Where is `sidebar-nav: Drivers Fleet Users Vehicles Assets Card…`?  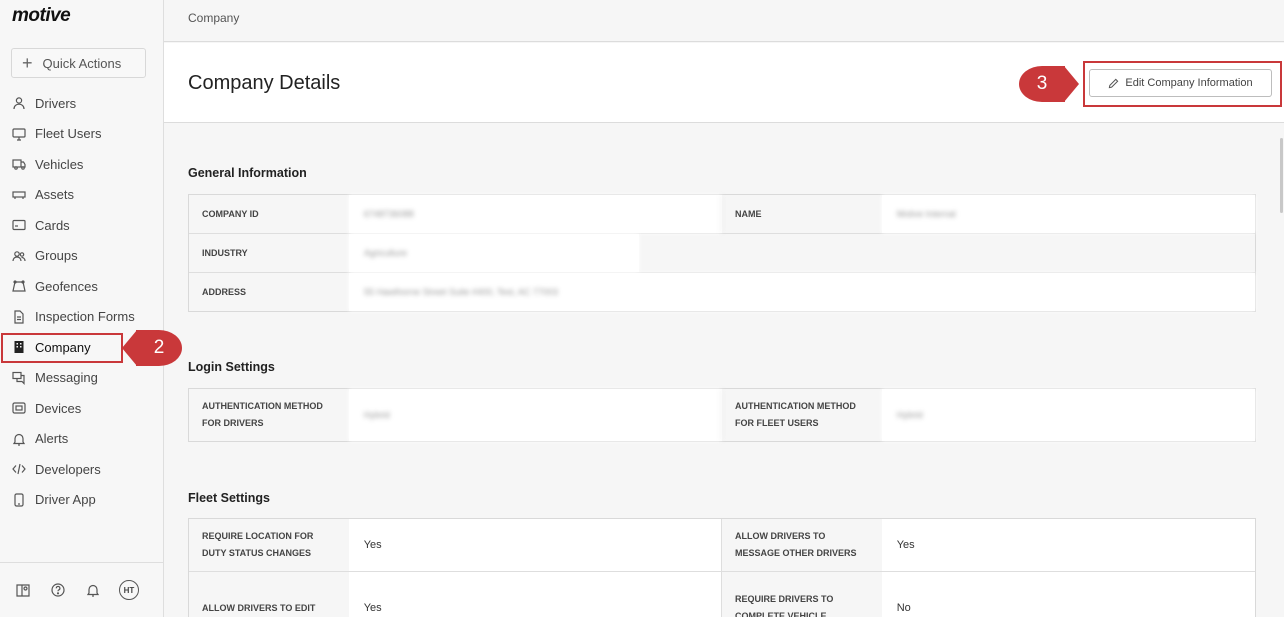 sidebar-nav: Drivers Fleet Users Vehicles Assets Card… is located at coordinates (82, 301).